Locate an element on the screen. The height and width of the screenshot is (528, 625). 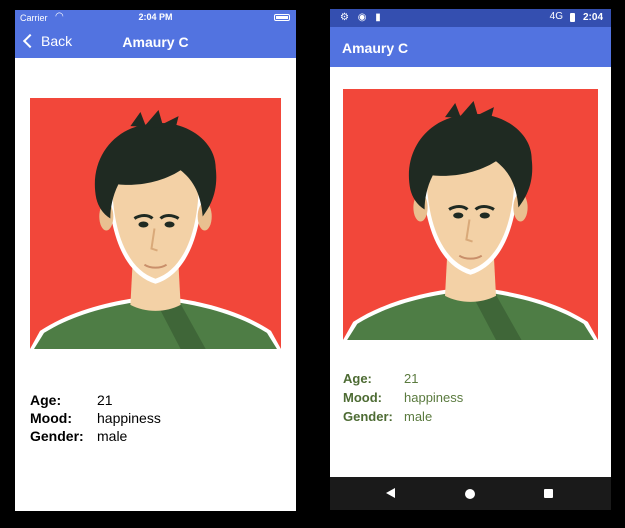
home-icon is located at coordinates (470, 493).